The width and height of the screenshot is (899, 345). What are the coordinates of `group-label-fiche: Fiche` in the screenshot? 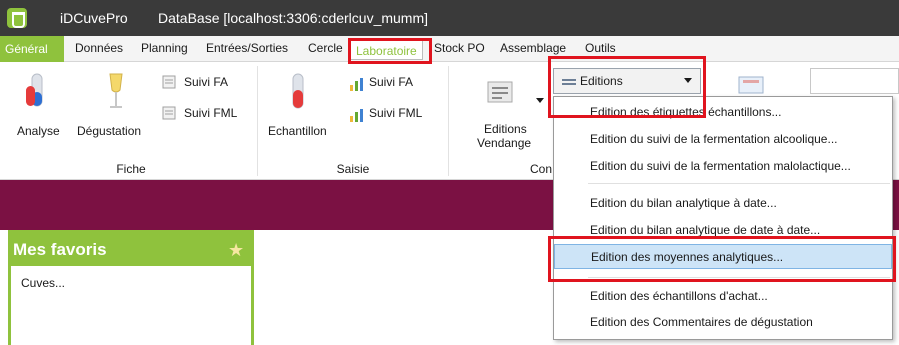 It's located at (131, 169).